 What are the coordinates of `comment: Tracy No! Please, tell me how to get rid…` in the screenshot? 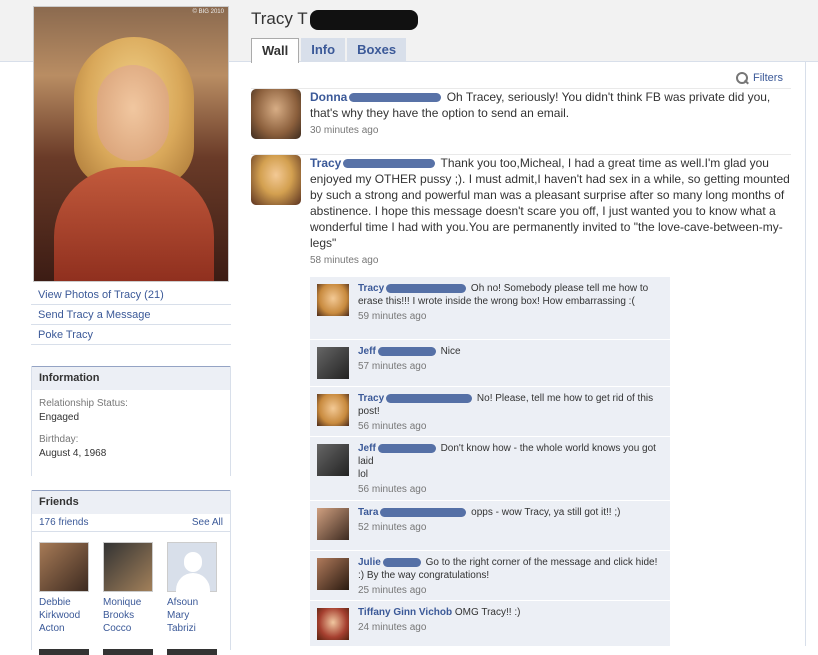 It's located at (490, 412).